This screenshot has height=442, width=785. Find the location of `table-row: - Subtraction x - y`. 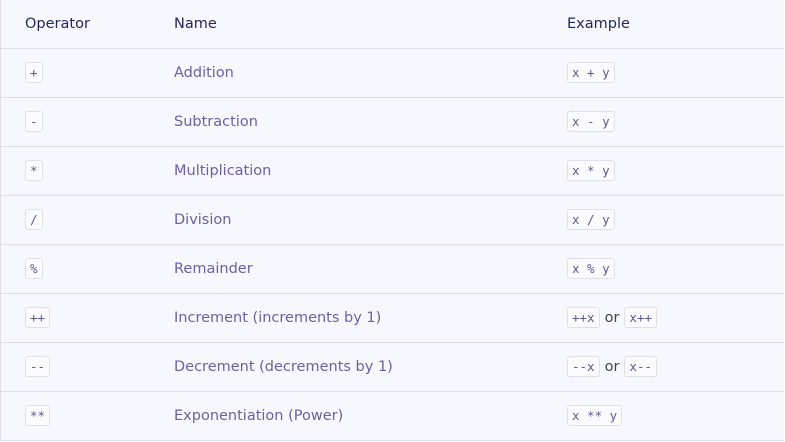

table-row: - Subtraction x - y is located at coordinates (392, 122).